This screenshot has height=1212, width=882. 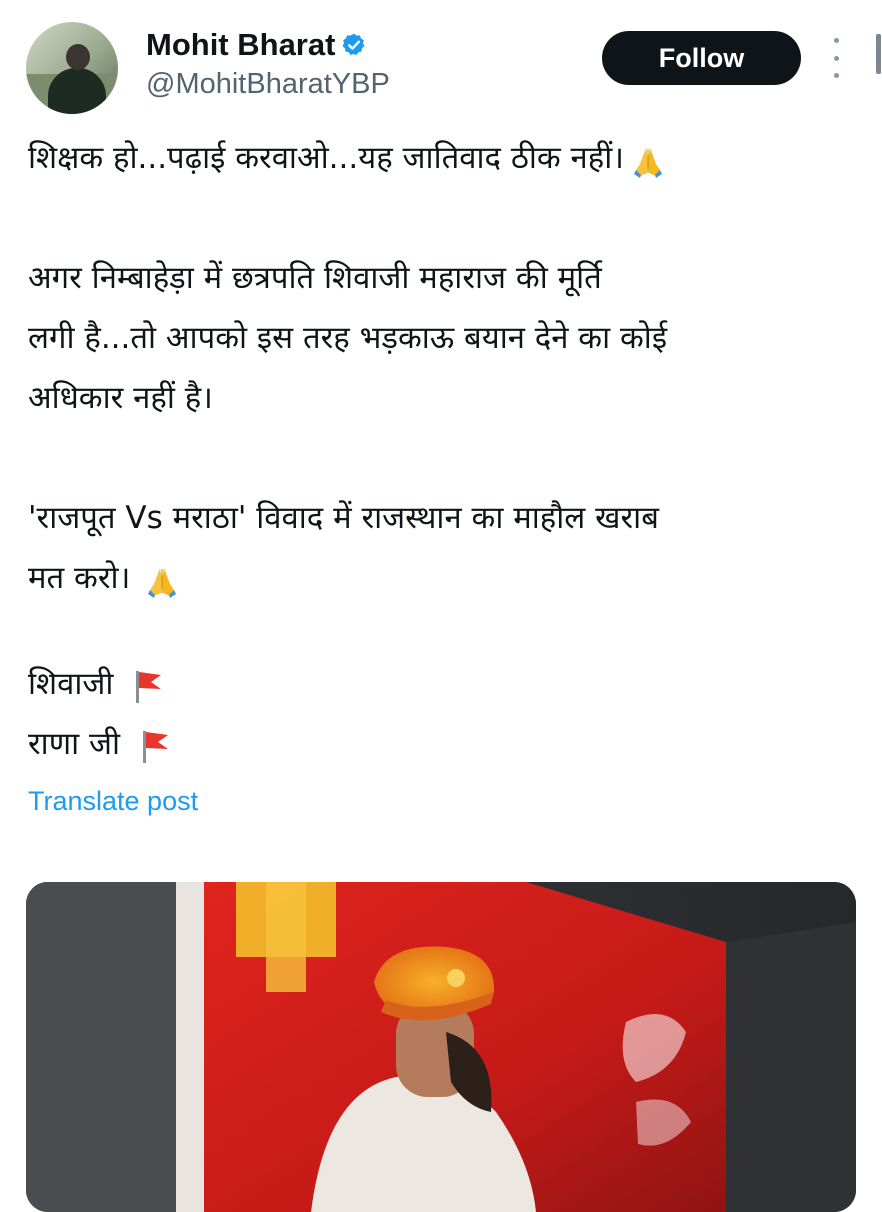 What do you see at coordinates (74, 744) in the screenshot?
I see `post-line-text: राणा जी` at bounding box center [74, 744].